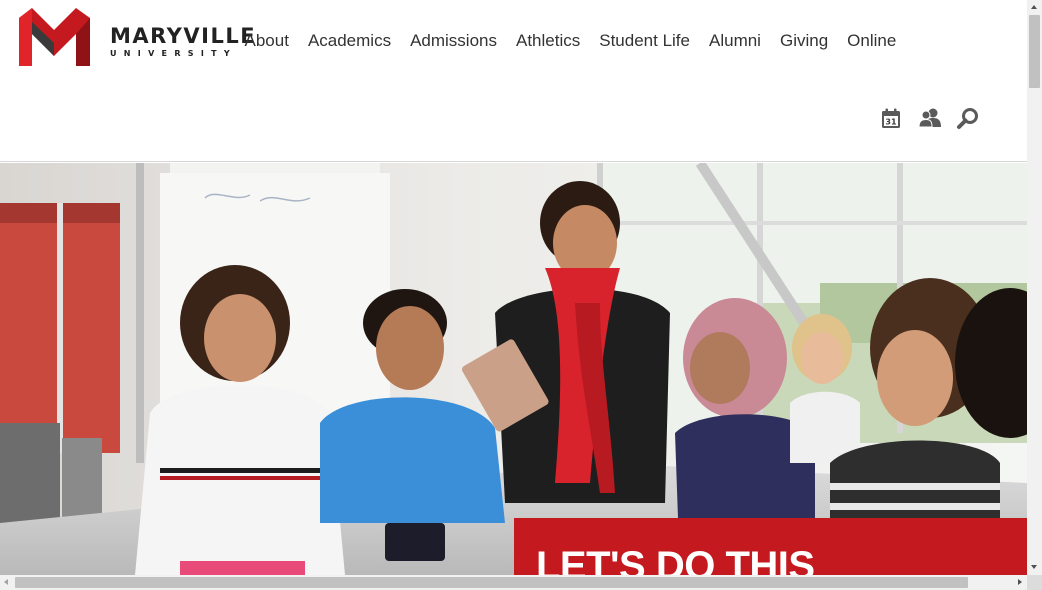 The image size is (1042, 590). I want to click on utility-nav: 31, so click(929, 118).